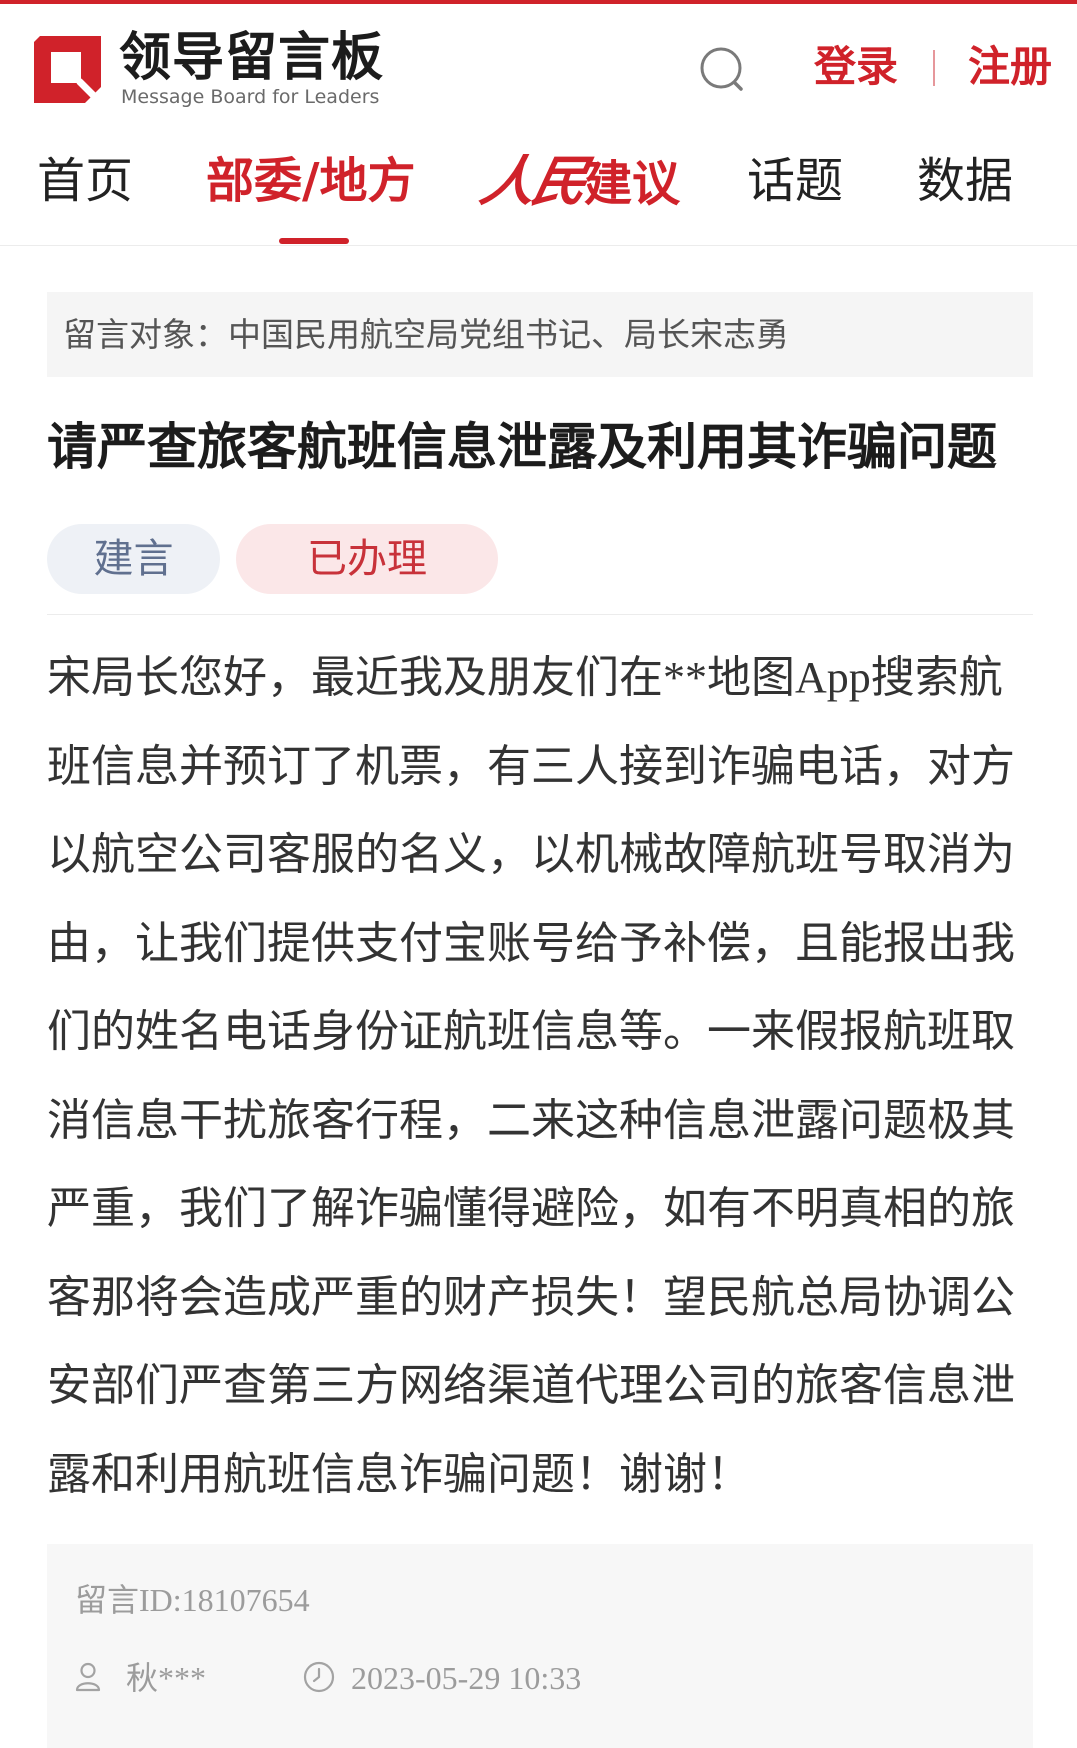  I want to click on logo-title: 领导留言板, so click(252, 58).